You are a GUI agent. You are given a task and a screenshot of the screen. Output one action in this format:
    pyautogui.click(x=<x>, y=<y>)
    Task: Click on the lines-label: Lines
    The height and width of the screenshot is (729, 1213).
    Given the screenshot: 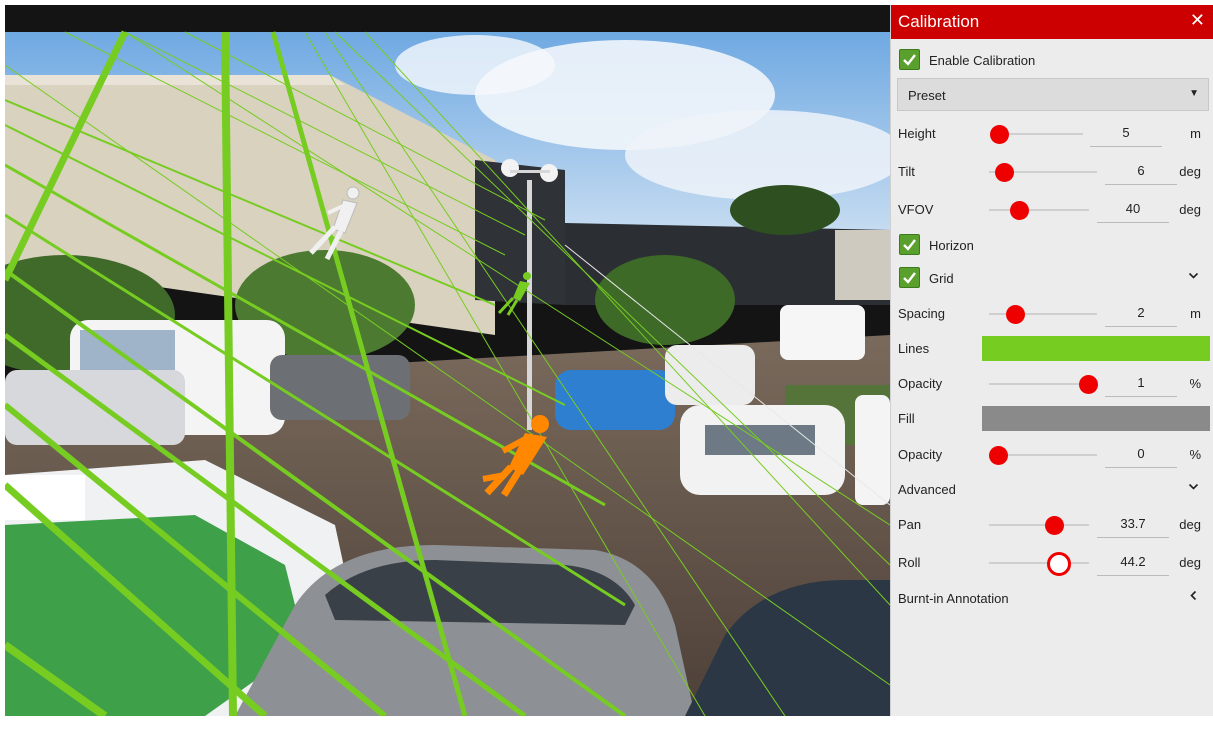 What is the action you would take?
    pyautogui.click(x=914, y=348)
    